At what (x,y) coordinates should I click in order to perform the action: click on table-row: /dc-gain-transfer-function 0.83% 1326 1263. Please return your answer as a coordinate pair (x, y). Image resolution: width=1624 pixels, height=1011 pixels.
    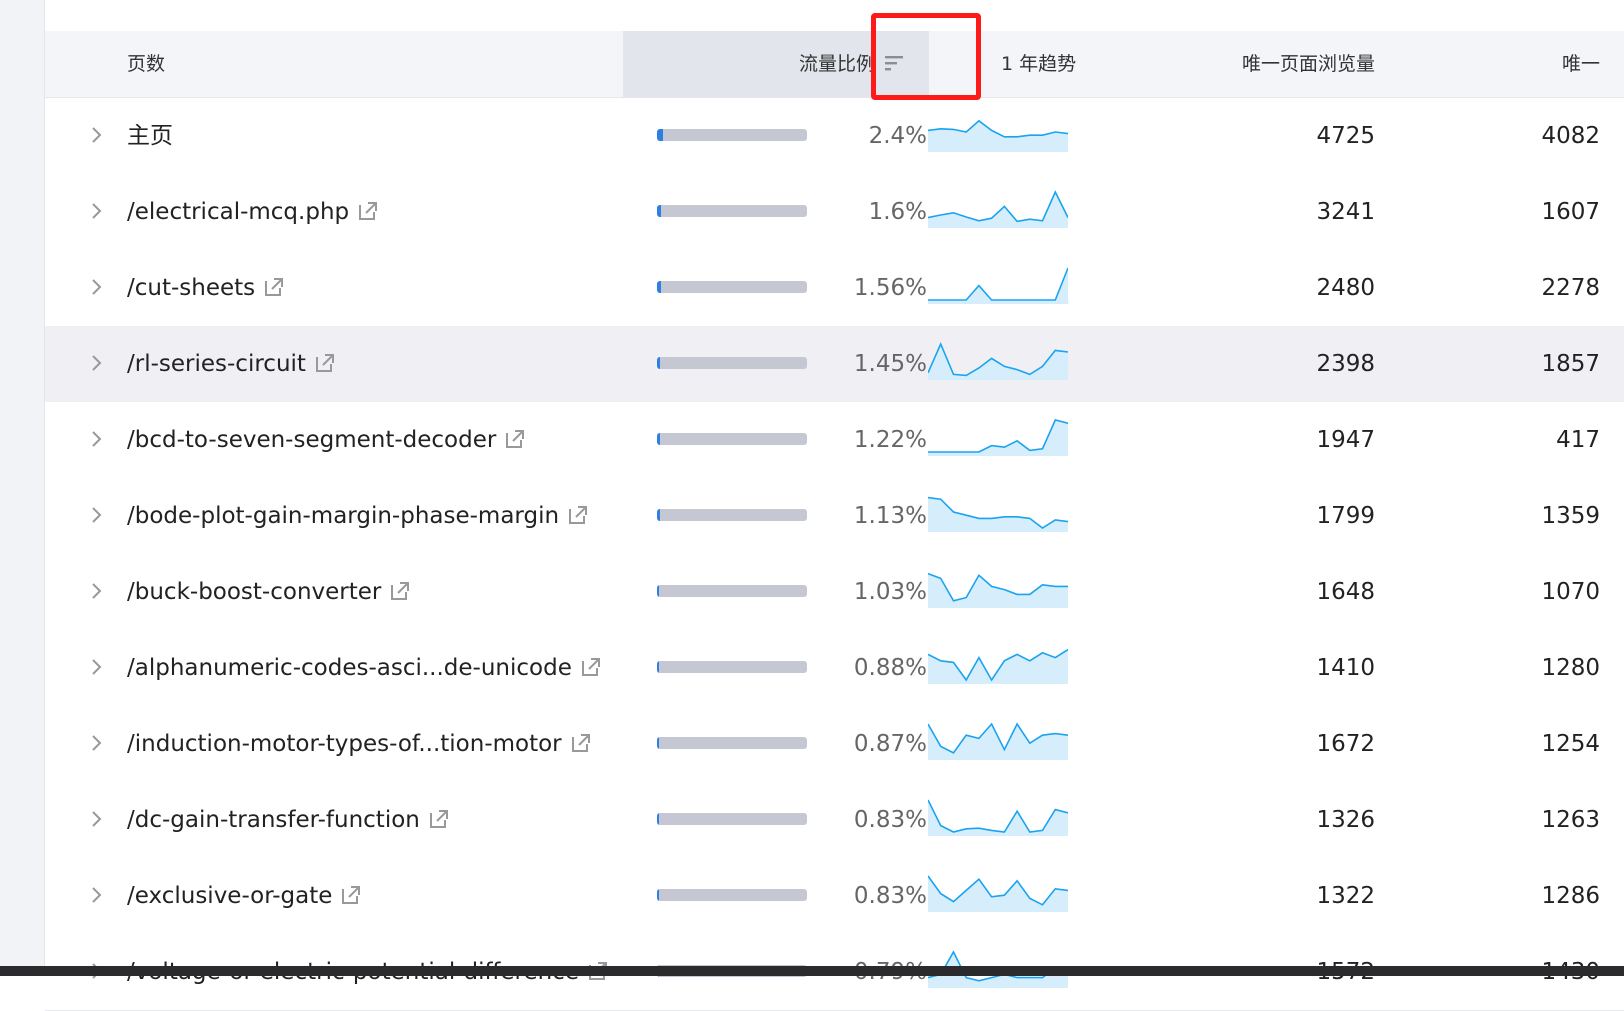
    Looking at the image, I should click on (834, 820).